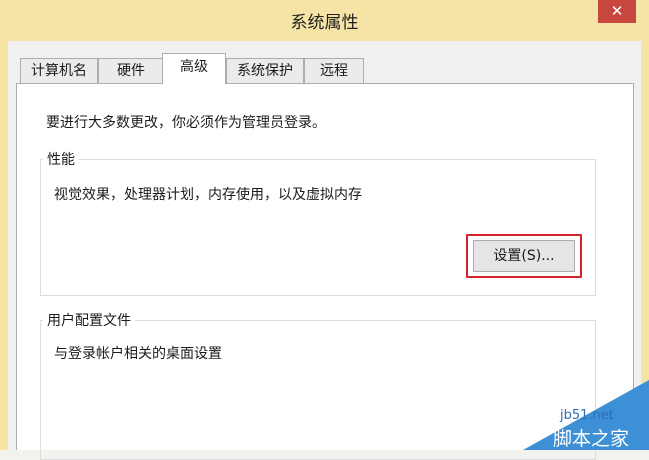  Describe the element at coordinates (265, 70) in the screenshot. I see `tab-system-protection: 系统保护` at that location.